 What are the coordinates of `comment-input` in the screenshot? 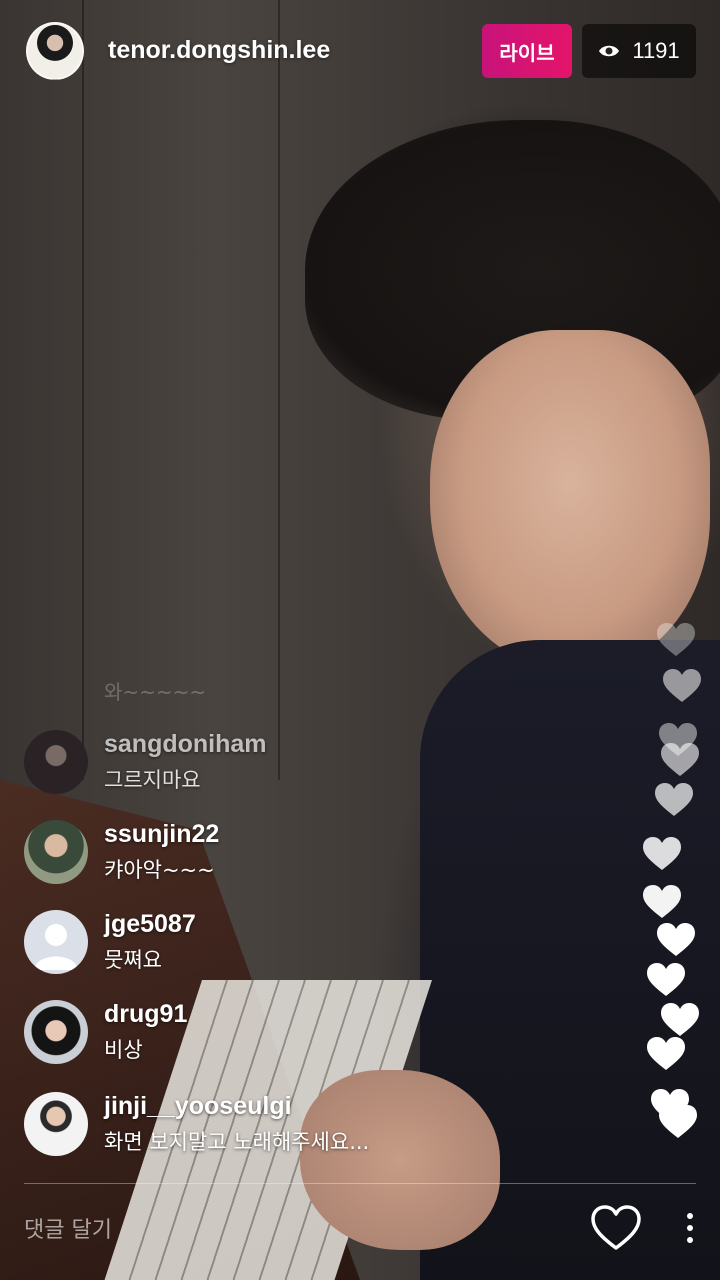 It's located at (284, 1230).